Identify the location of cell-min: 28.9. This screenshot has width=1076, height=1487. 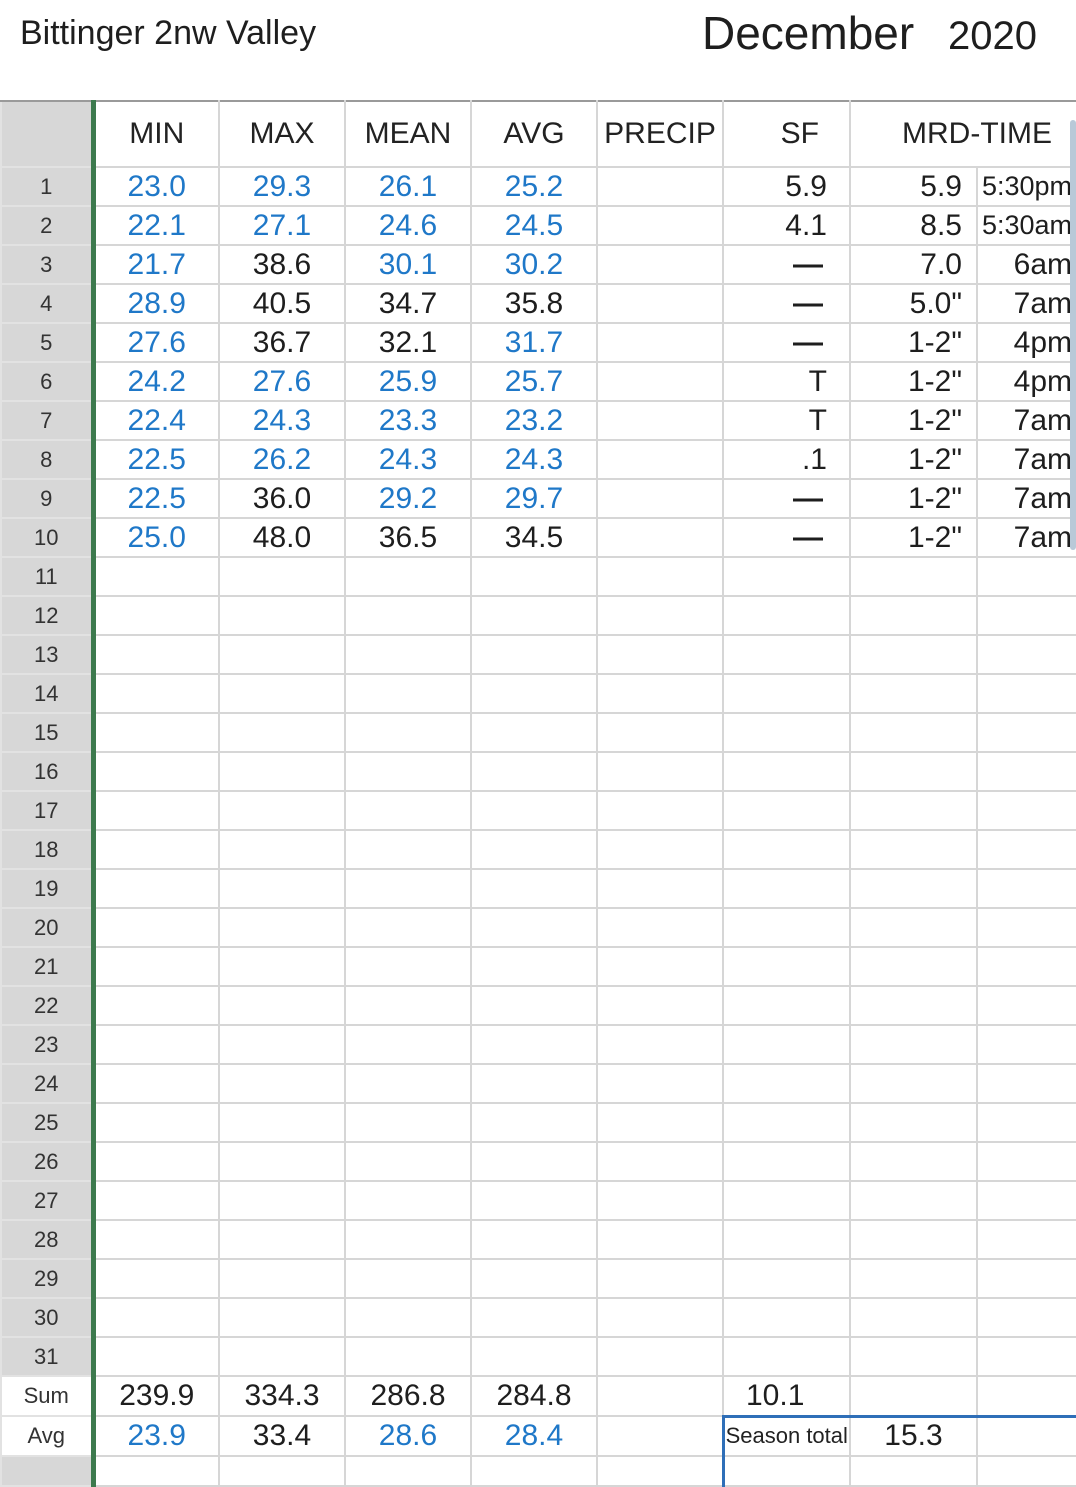
(156, 303).